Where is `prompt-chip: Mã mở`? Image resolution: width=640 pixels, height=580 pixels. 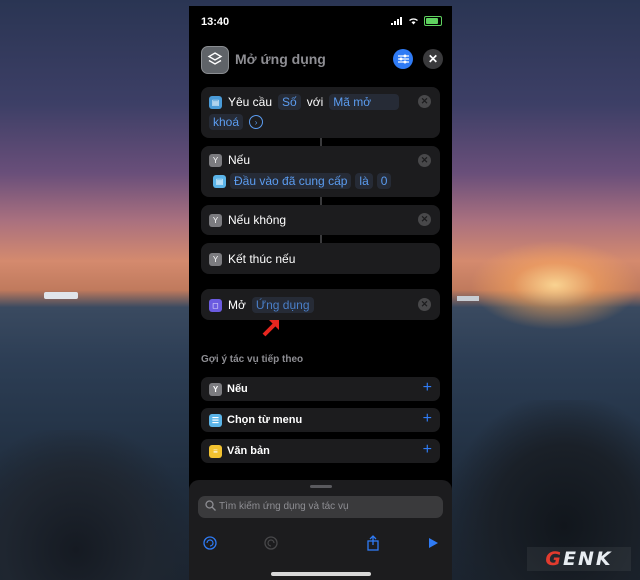
prompt-chip: Mã mở is located at coordinates (364, 102).